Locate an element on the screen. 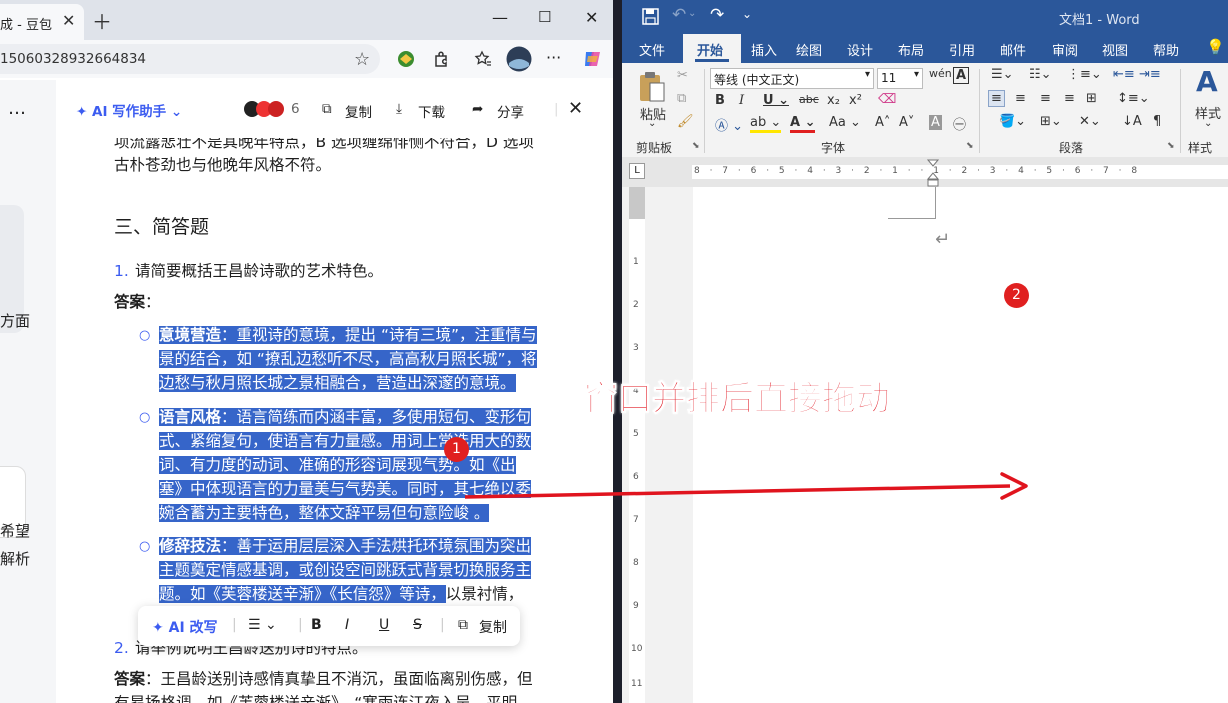 The image size is (1228, 703). minimize-icon: — is located at coordinates (500, 17).